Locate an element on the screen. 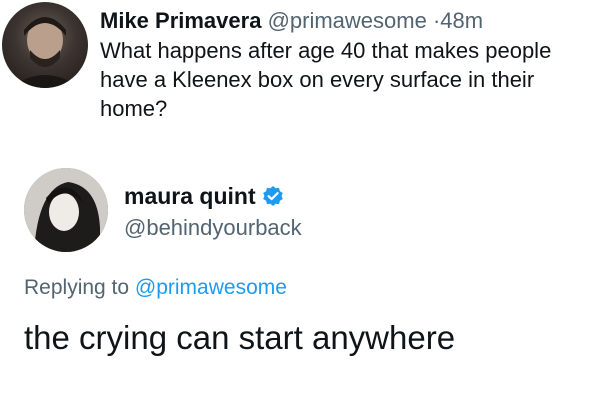 This screenshot has height=418, width=600. replying-to-label: Replying to is located at coordinates (77, 287).